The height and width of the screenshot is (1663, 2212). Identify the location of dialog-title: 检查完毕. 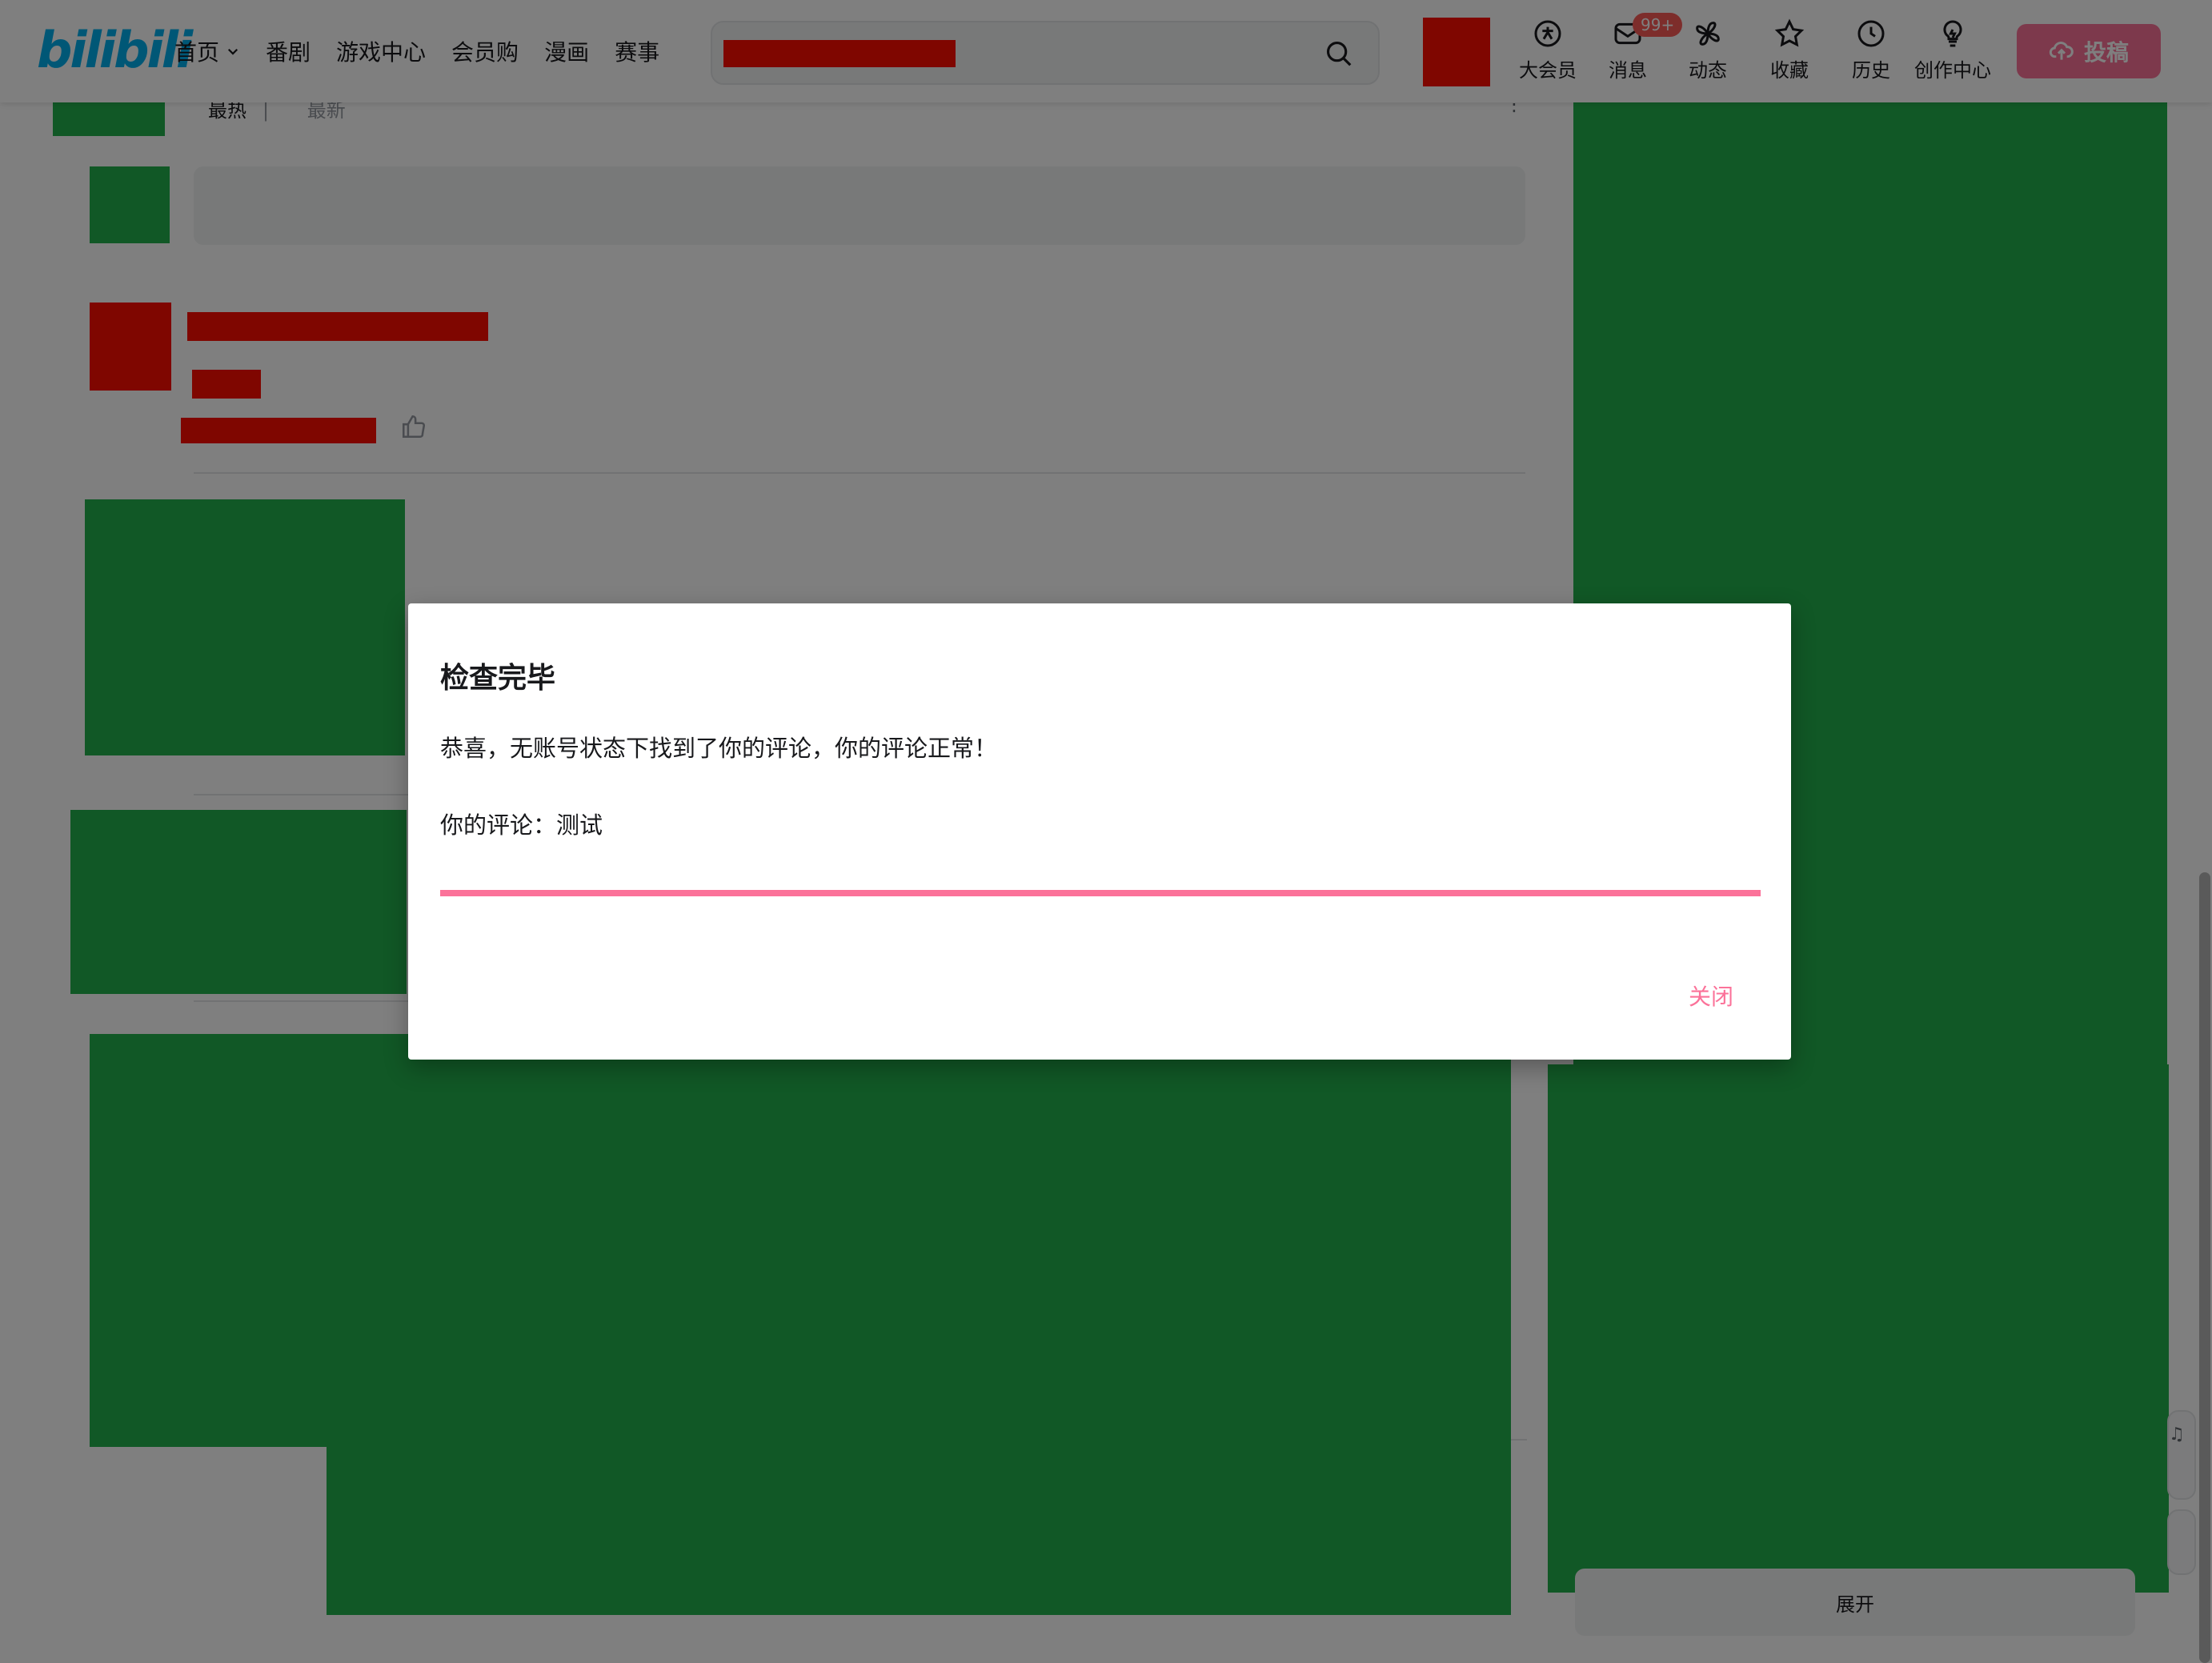
(498, 678).